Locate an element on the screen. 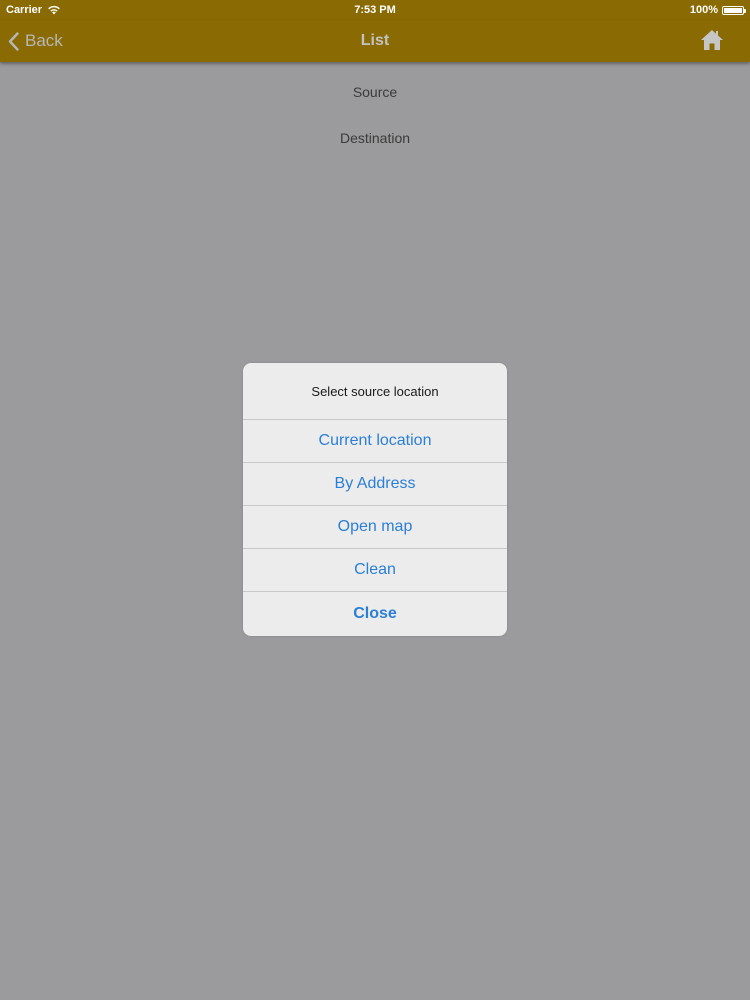  open-map-button: Open map is located at coordinates (375, 527).